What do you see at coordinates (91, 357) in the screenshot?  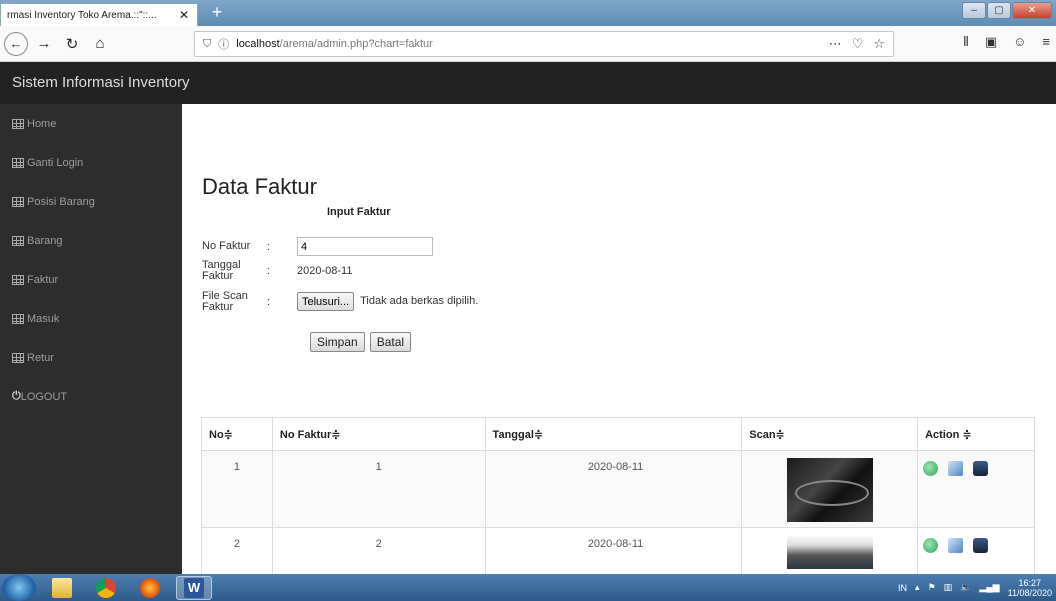 I see `sidebar-item-retur: Retur` at bounding box center [91, 357].